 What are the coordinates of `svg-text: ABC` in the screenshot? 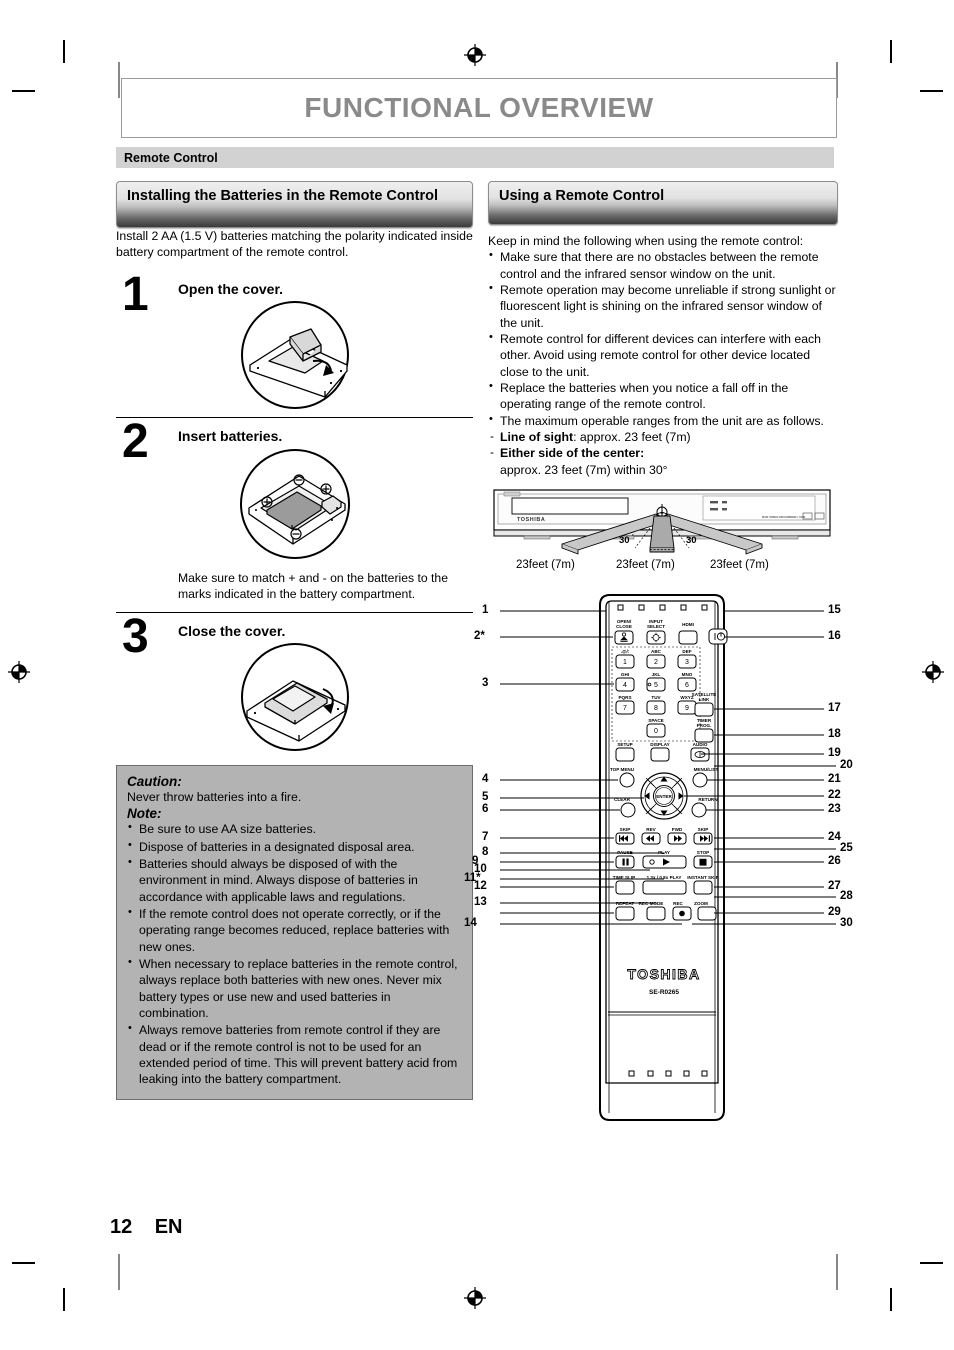 It's located at (656, 651).